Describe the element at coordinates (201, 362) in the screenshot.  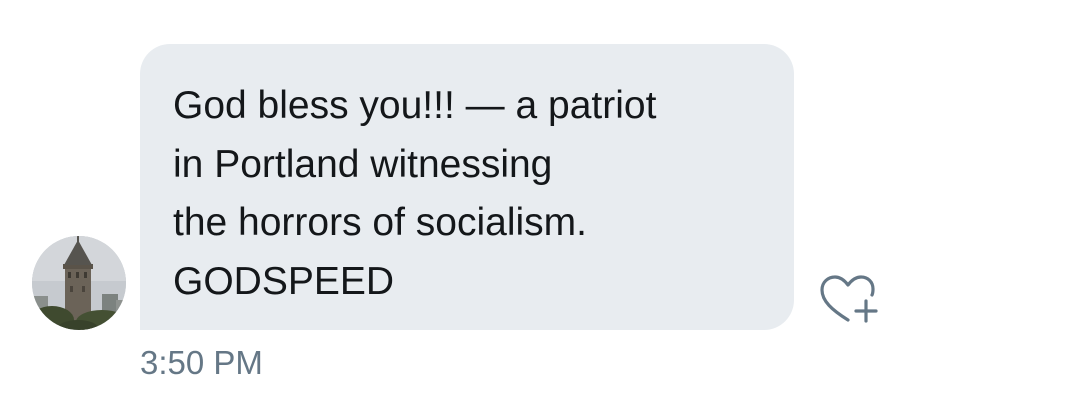
I see `message-timestamp: 3:50 PM` at that location.